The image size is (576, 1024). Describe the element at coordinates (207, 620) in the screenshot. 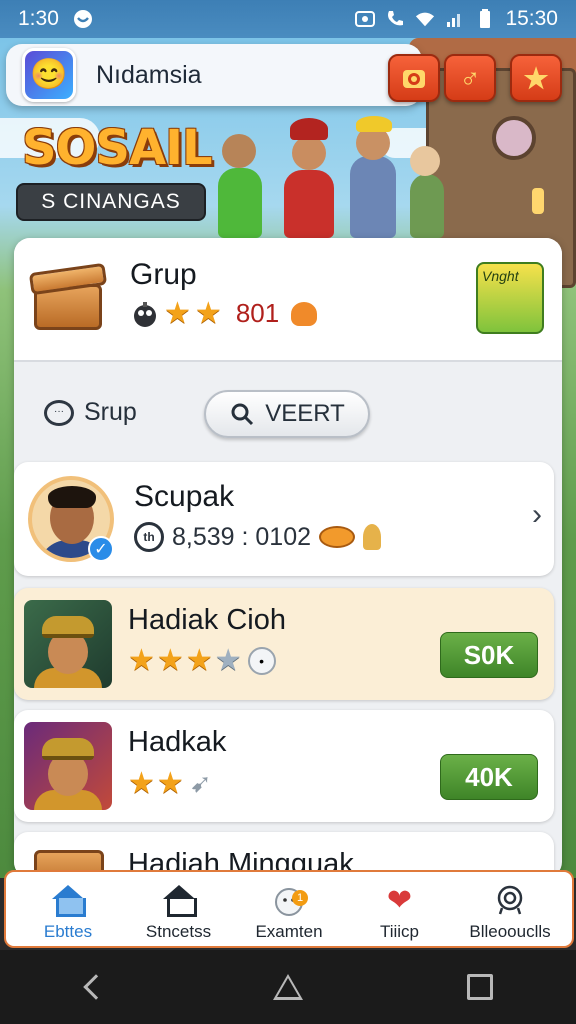

I see `reward-title: Hadiak Cioh` at that location.